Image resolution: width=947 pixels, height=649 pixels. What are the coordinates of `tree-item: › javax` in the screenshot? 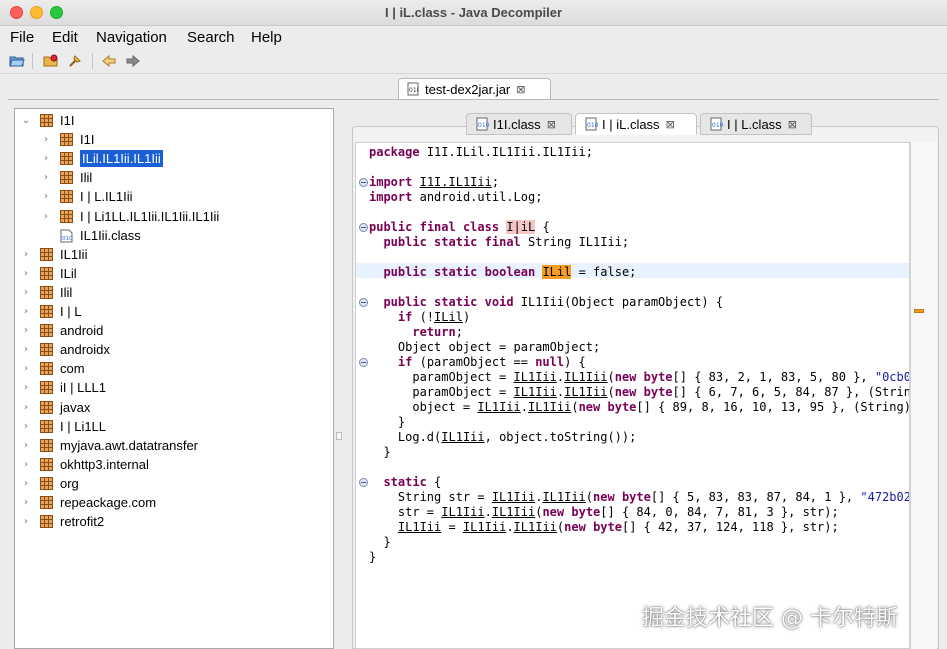 It's located at (55, 407).